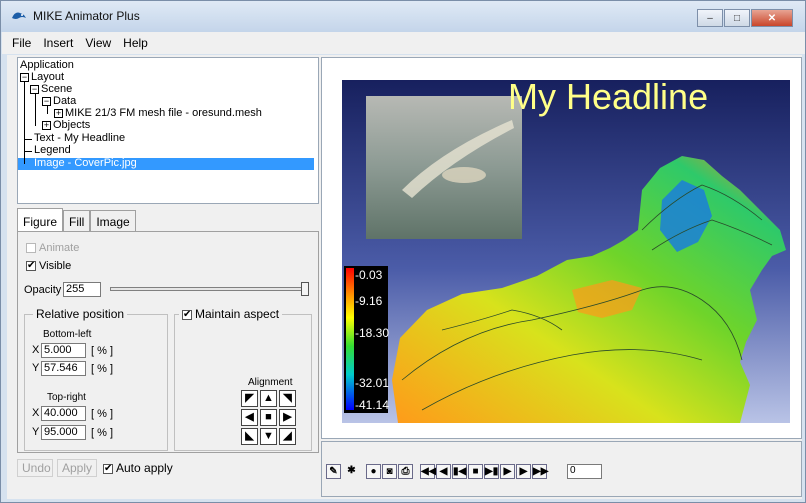 The height and width of the screenshot is (503, 806). What do you see at coordinates (47, 65) in the screenshot?
I see `tree-item-application: Application` at bounding box center [47, 65].